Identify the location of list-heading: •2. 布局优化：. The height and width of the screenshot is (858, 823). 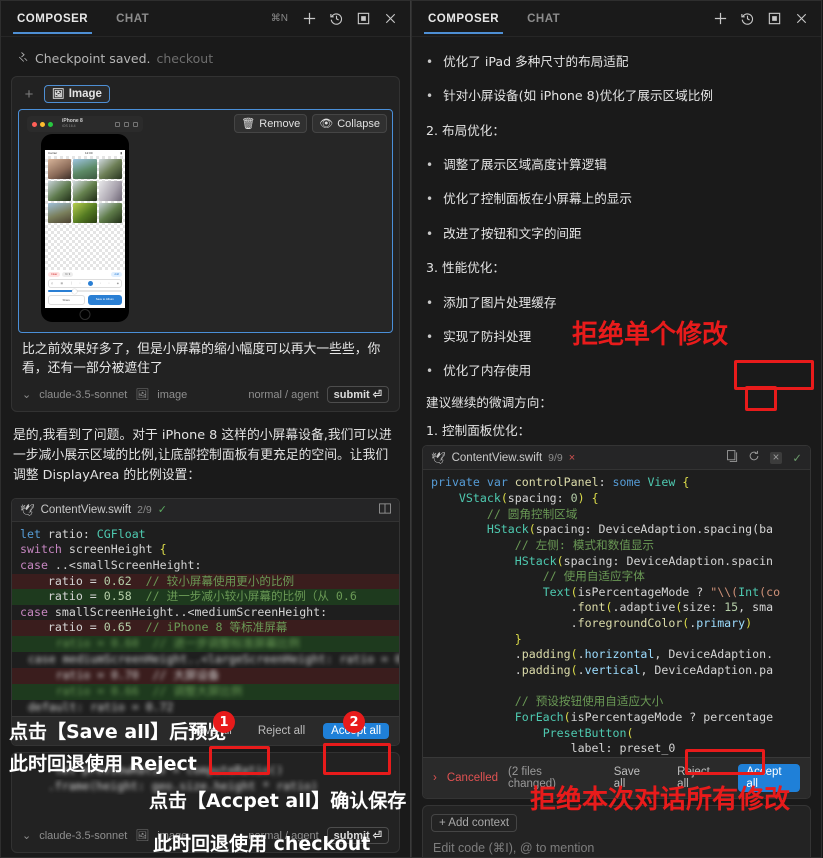
(616, 131).